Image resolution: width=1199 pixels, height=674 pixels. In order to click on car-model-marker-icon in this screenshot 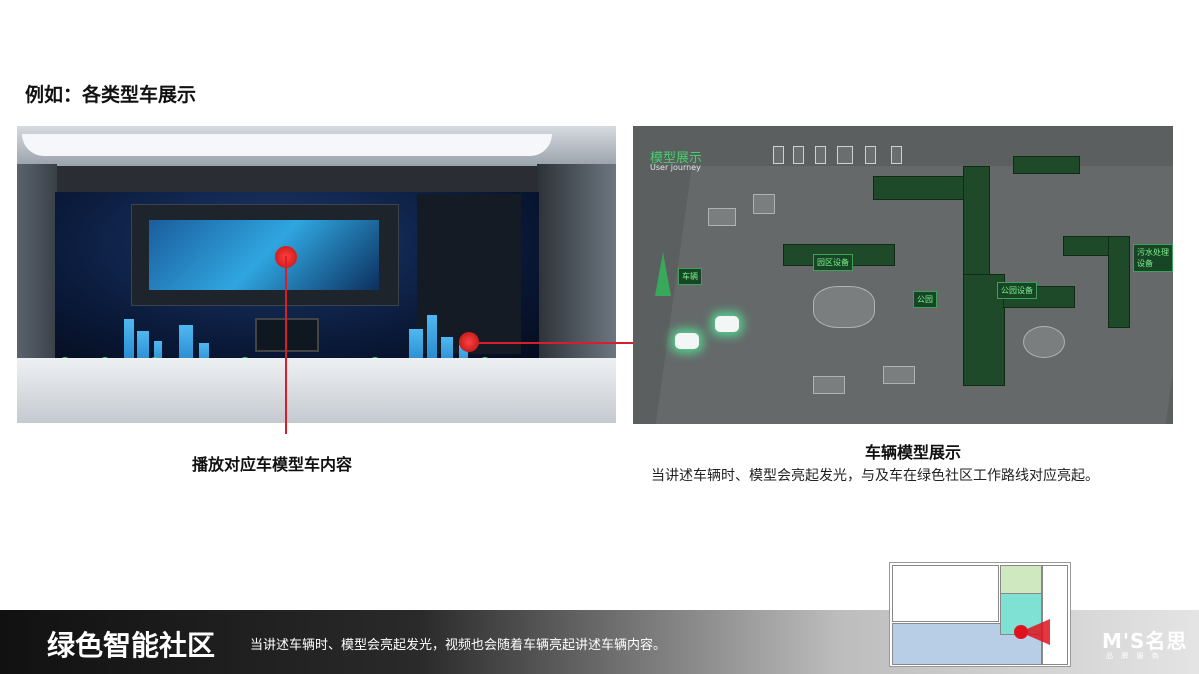, I will do `click(469, 342)`.